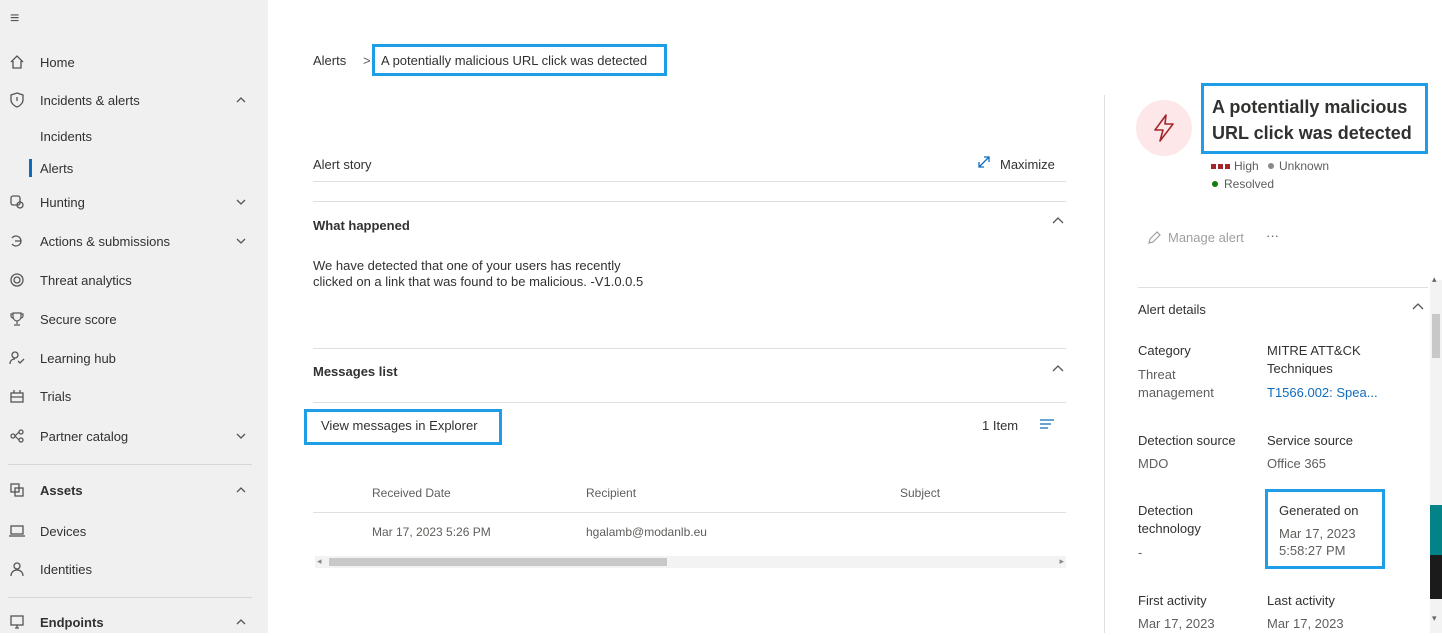  Describe the element at coordinates (984, 162) in the screenshot. I see `expand-arrow-icon` at that location.